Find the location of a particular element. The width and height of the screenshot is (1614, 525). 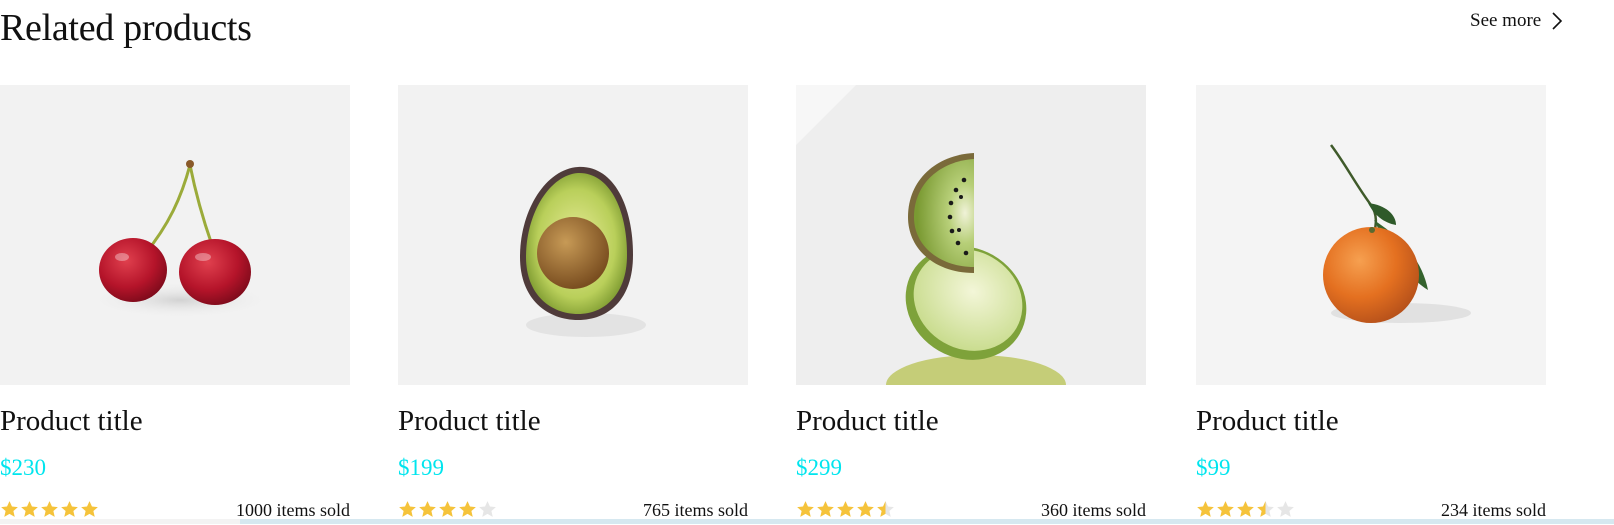

scrollbar-track-start is located at coordinates (120, 521).